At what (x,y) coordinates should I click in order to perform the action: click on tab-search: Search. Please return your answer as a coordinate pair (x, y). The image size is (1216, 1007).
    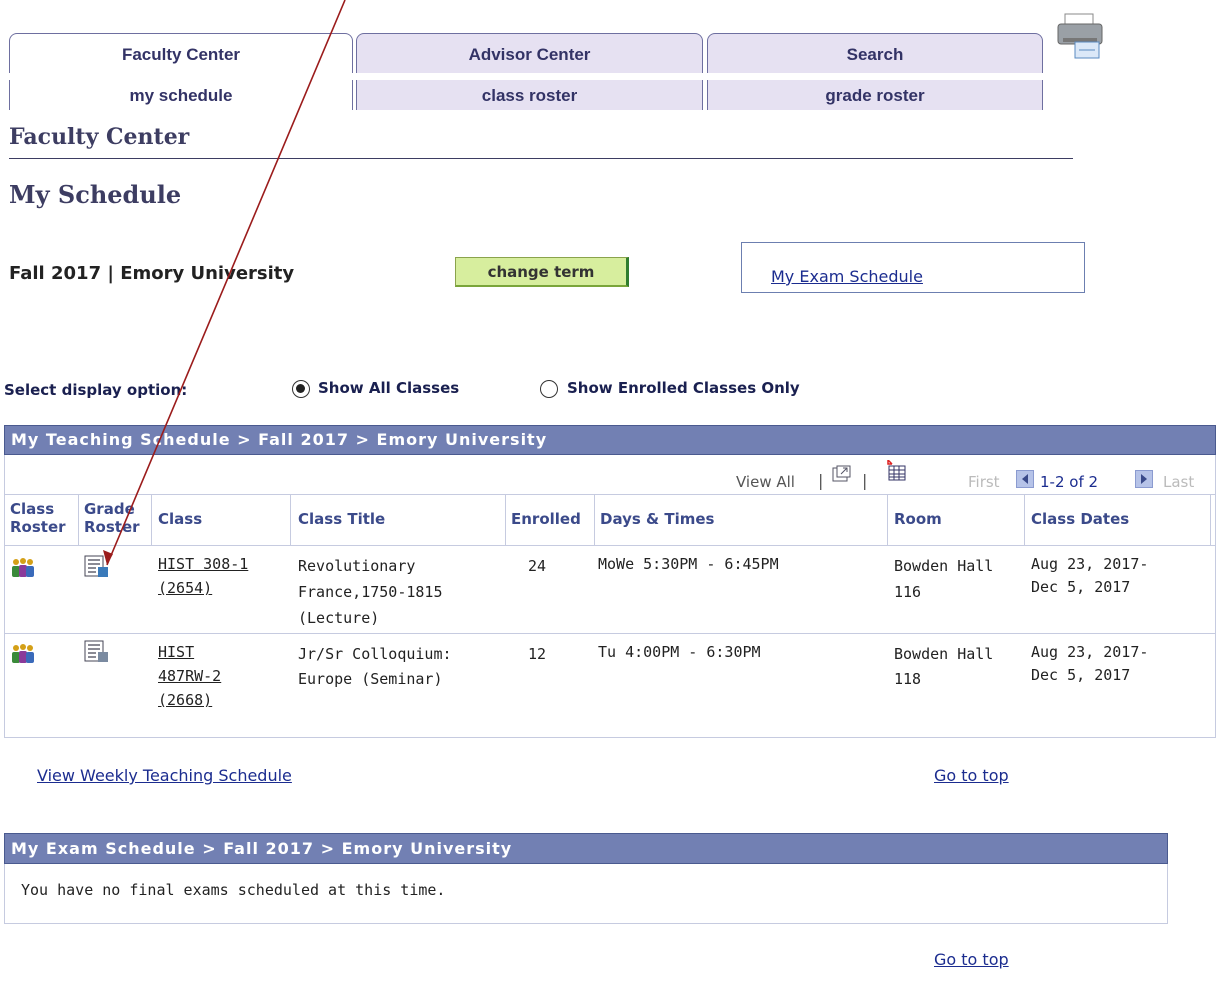
    Looking at the image, I should click on (875, 53).